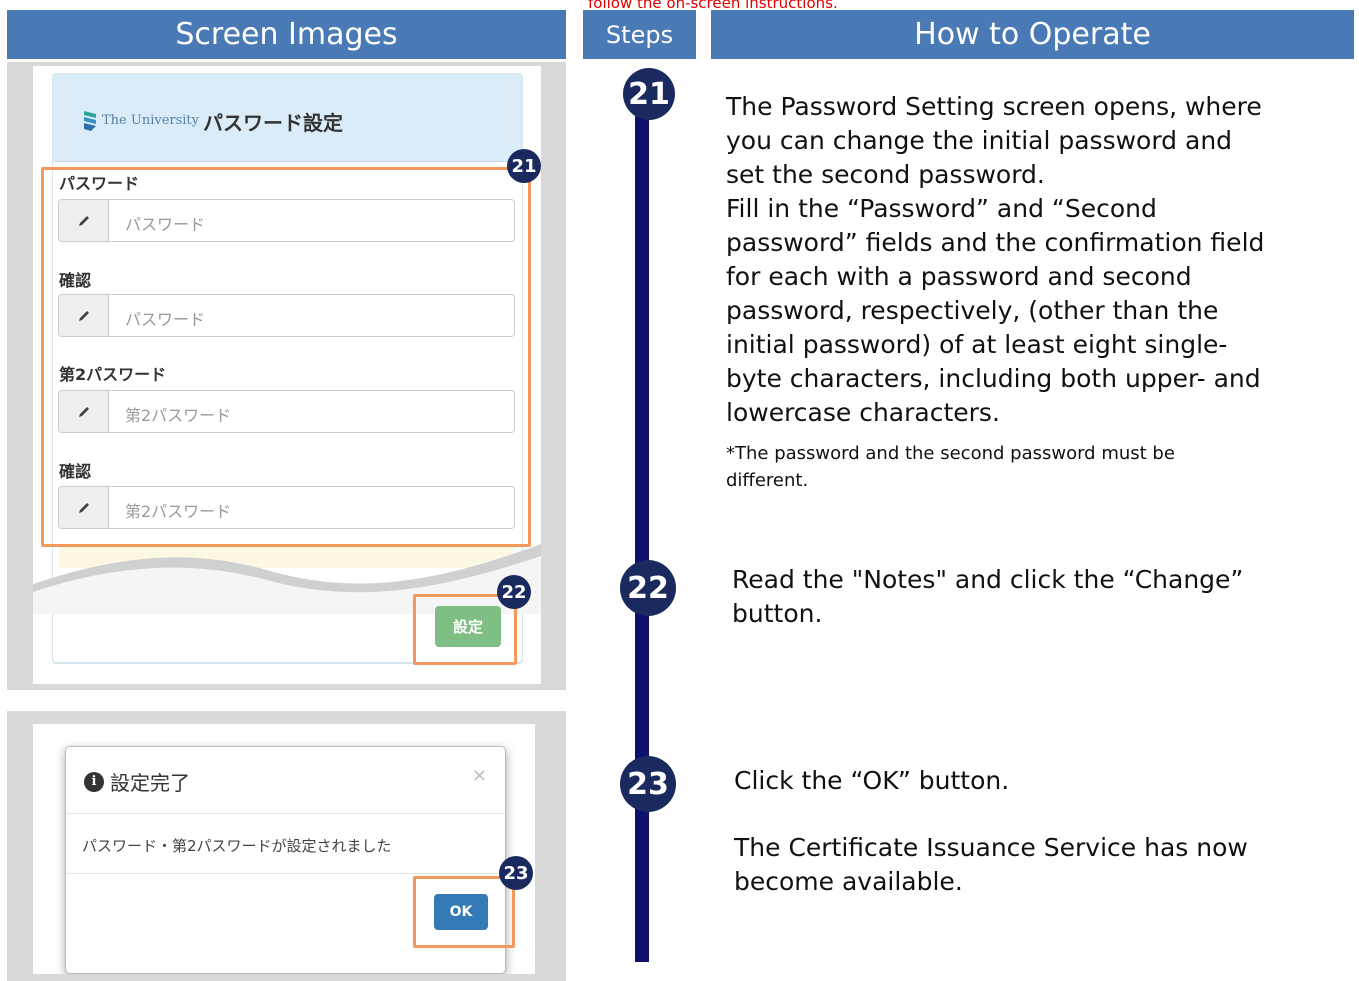 Image resolution: width=1359 pixels, height=981 pixels. Describe the element at coordinates (777, 613) in the screenshot. I see `step22-line: button.` at that location.